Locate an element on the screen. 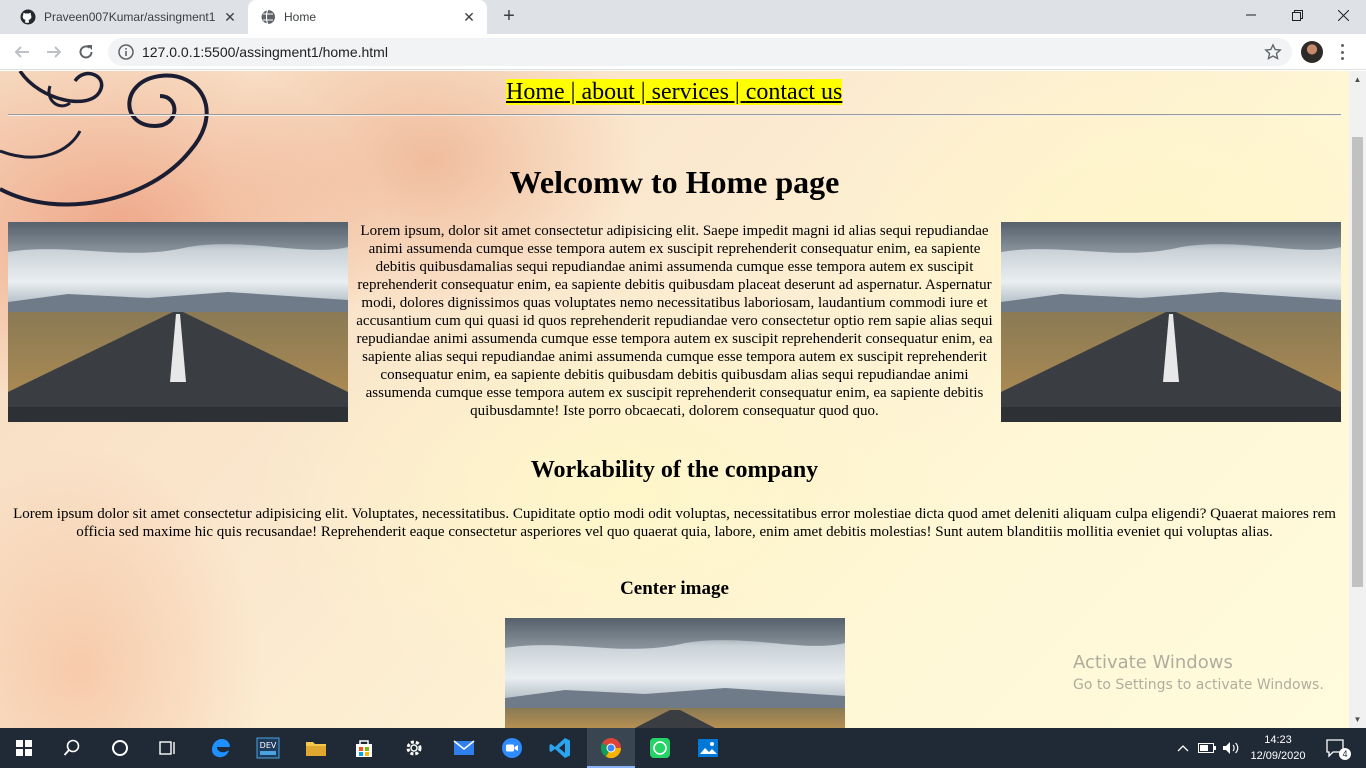  tab-title: Praveen007Kumar/assingment1 is located at coordinates (130, 17).